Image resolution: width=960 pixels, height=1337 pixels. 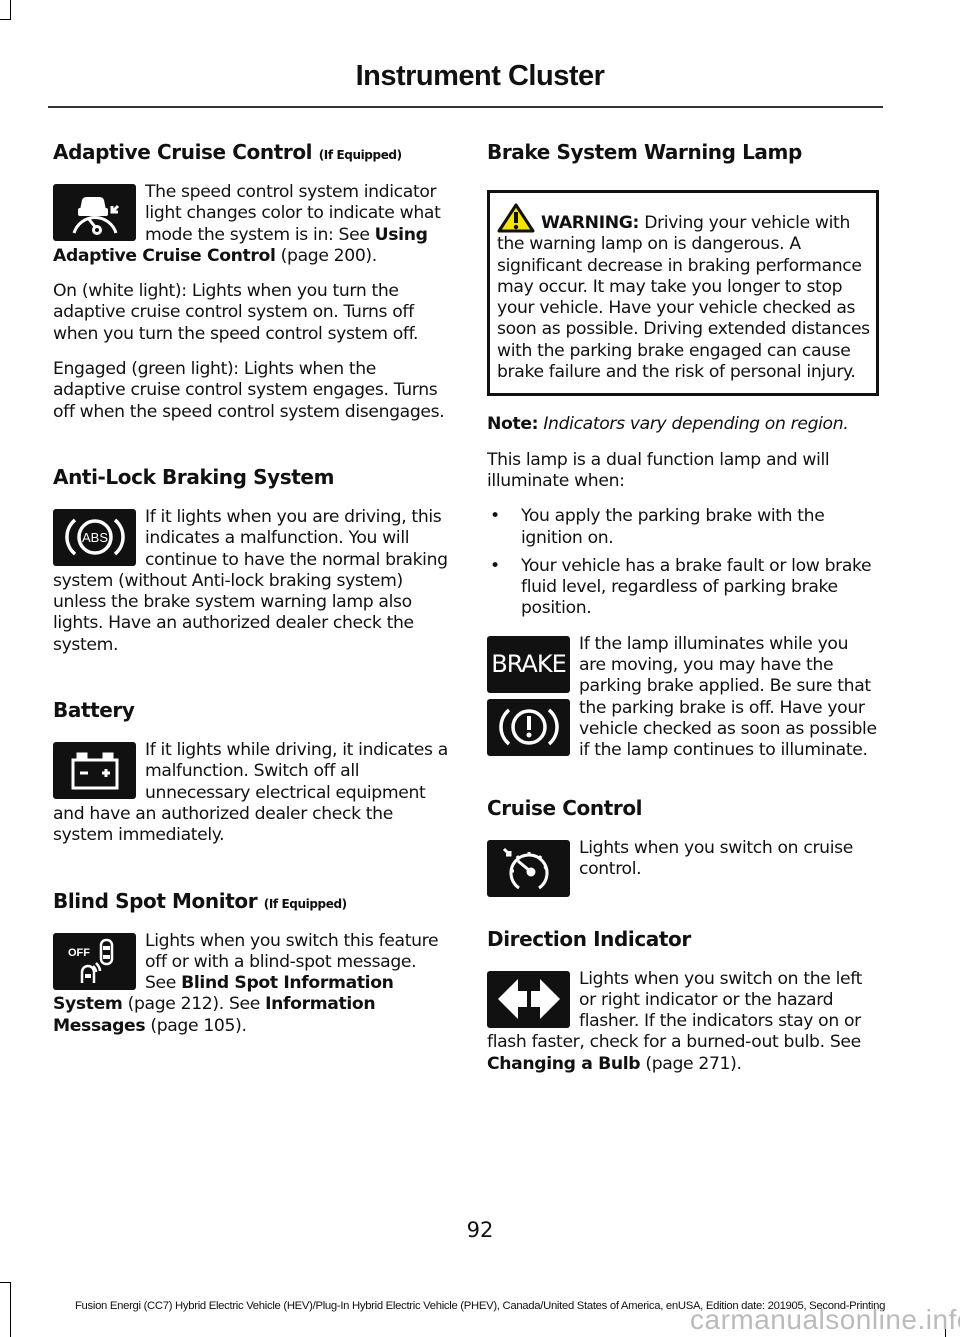 I want to click on section-heading: Direction Indicator, so click(x=589, y=938).